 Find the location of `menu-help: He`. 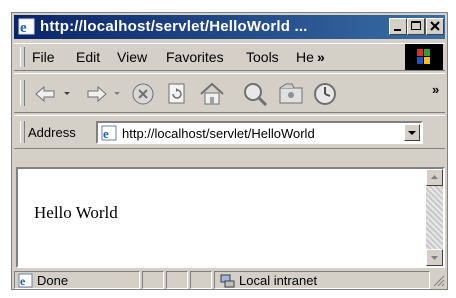

menu-help: He is located at coordinates (305, 57).